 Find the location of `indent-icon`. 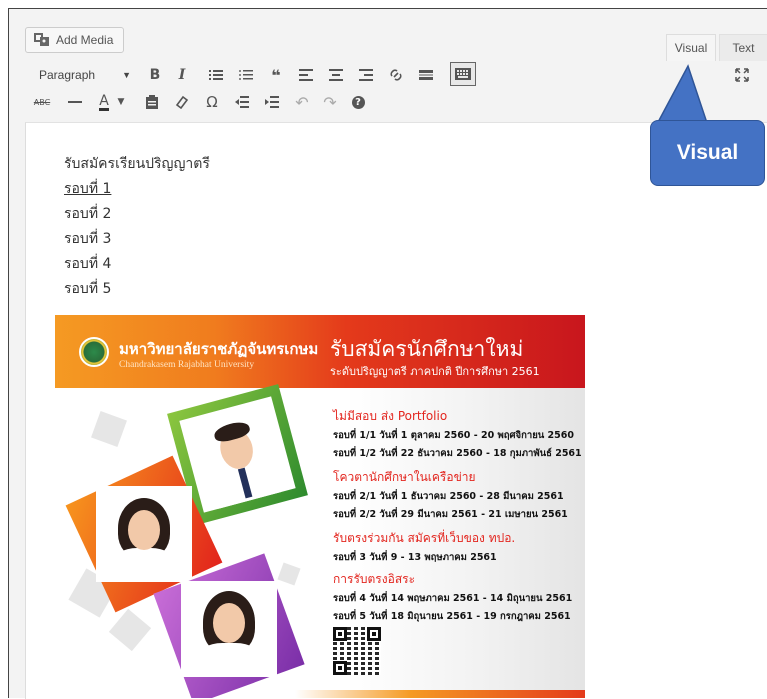

indent-icon is located at coordinates (272, 102).